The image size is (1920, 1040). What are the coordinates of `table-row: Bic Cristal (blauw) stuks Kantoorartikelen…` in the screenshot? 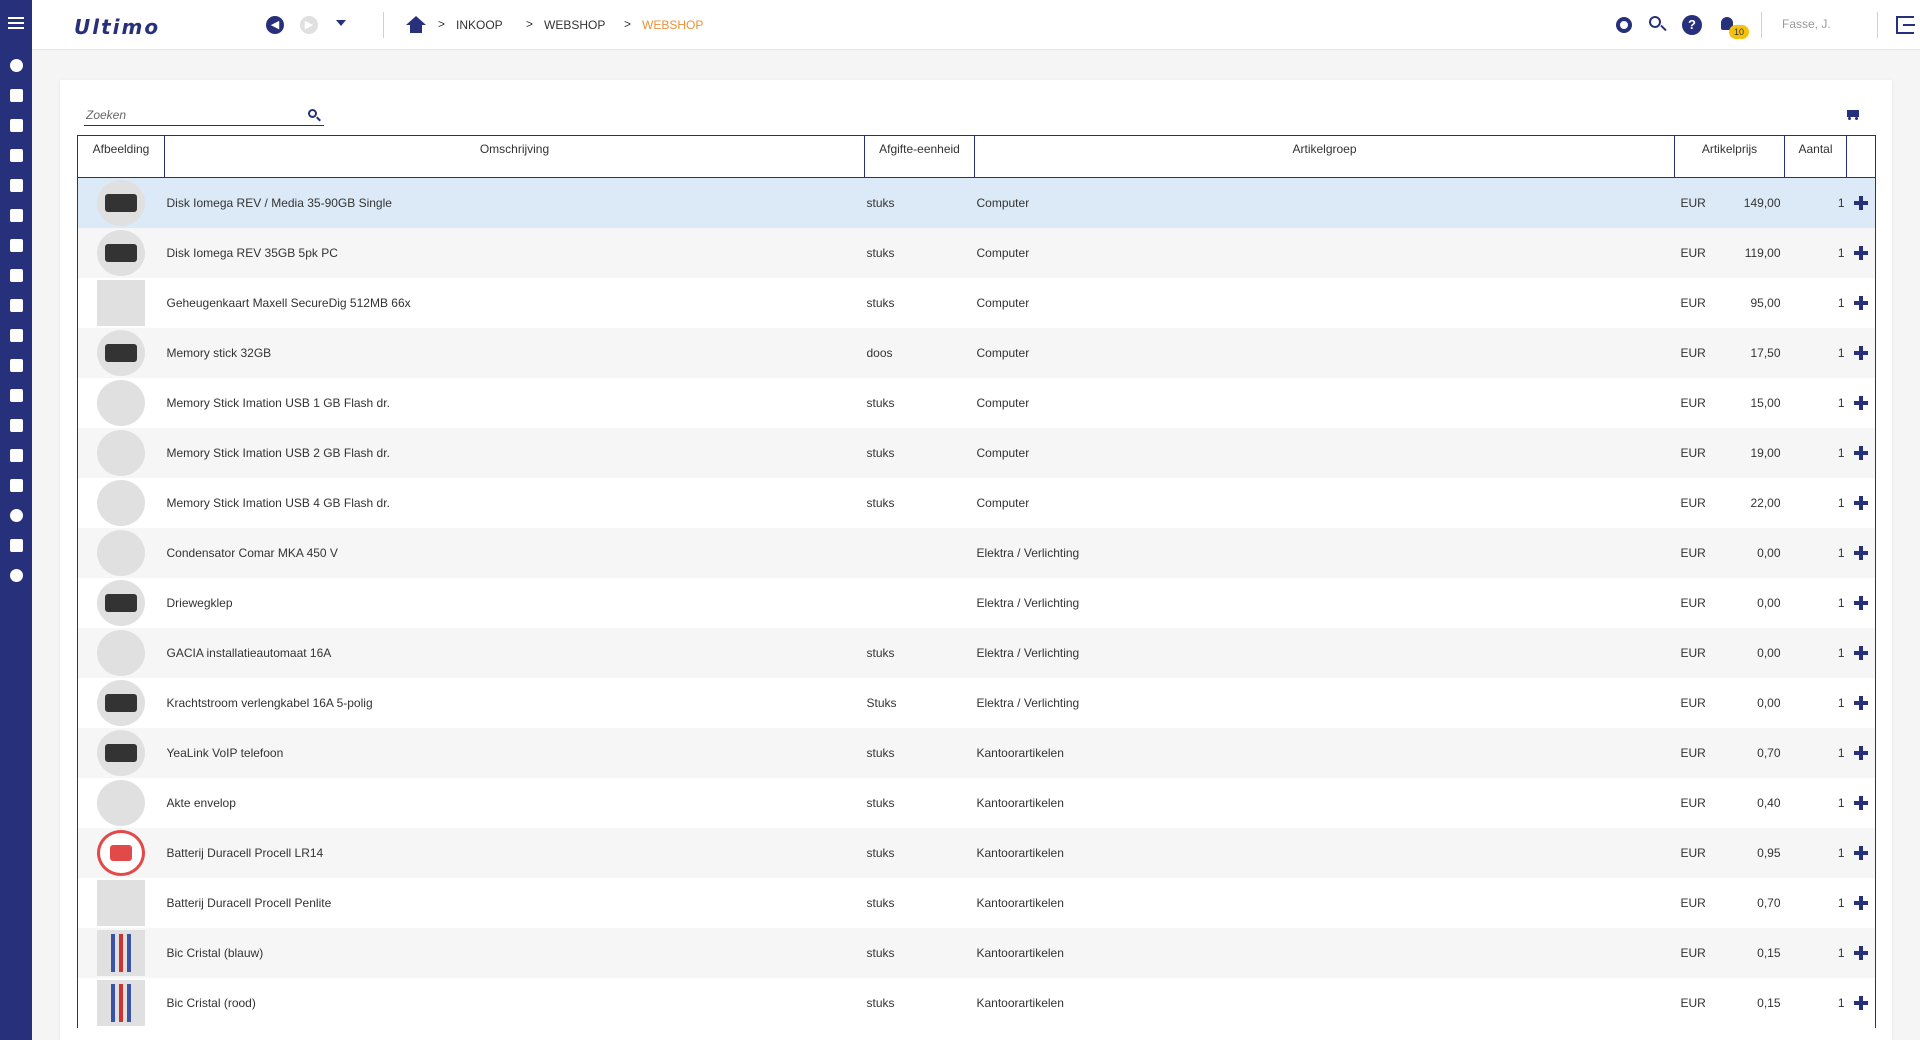 It's located at (976, 952).